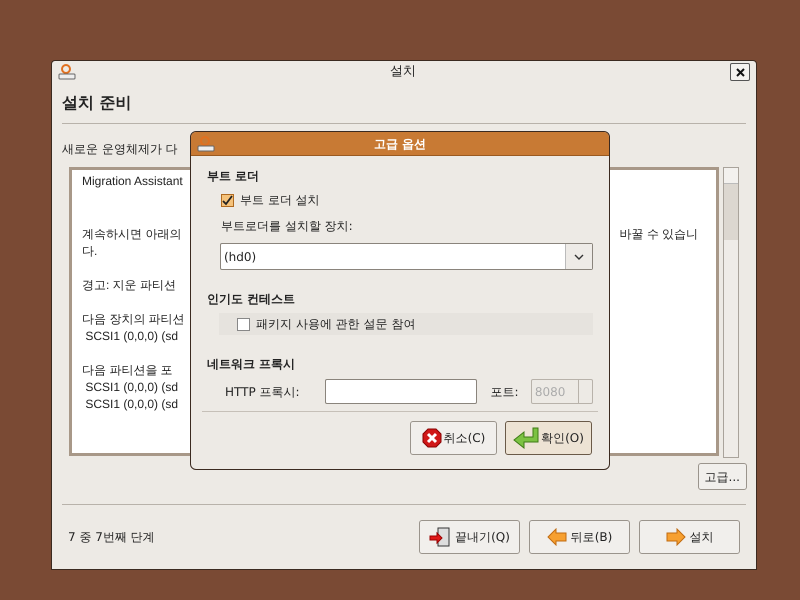  Describe the element at coordinates (548, 438) in the screenshot. I see `ok-button: 확인(O)` at that location.